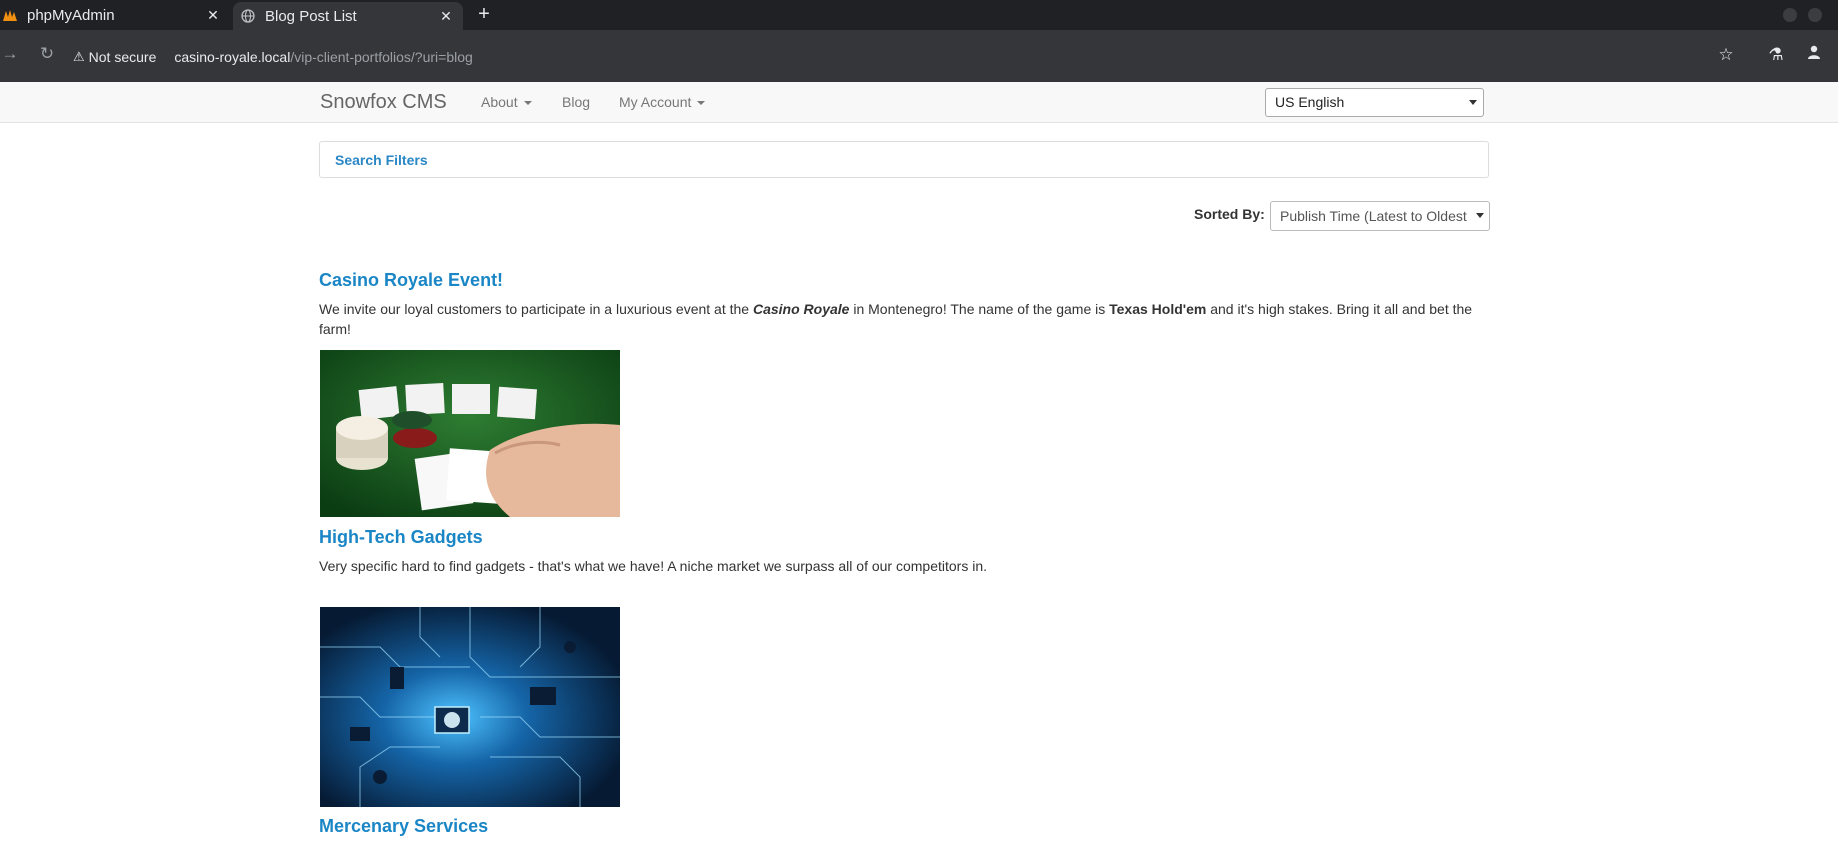 The height and width of the screenshot is (844, 1838). What do you see at coordinates (576, 102) in the screenshot?
I see `nav-blog: Blog` at bounding box center [576, 102].